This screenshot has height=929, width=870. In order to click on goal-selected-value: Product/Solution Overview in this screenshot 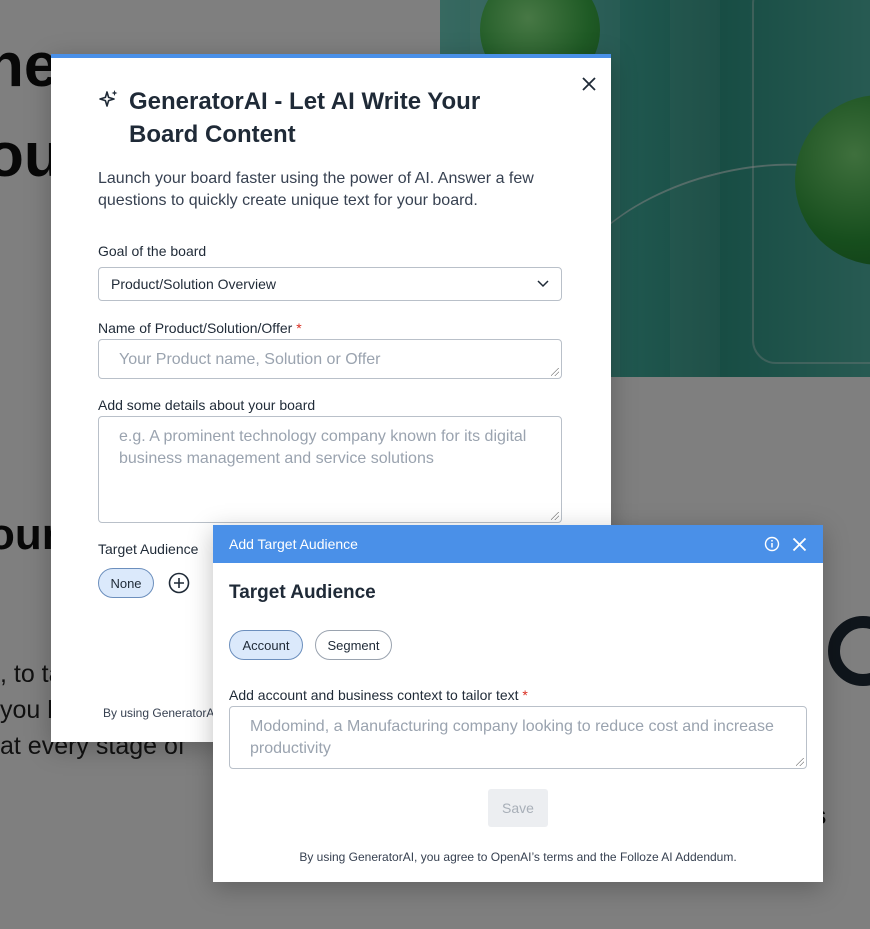, I will do `click(193, 284)`.